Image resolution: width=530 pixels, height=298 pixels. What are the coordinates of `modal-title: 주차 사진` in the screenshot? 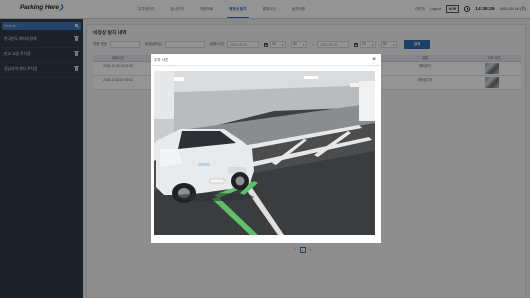 It's located at (161, 60).